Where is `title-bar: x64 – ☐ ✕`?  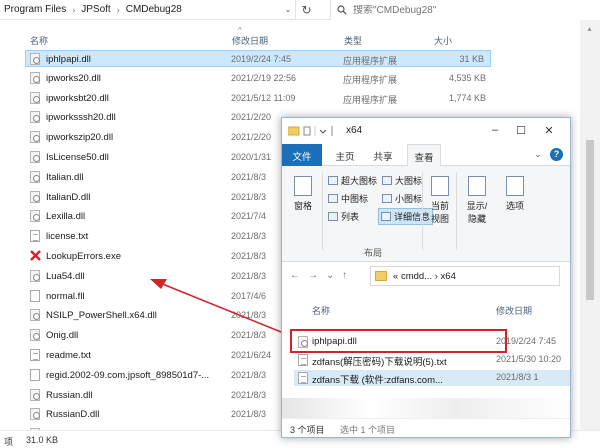
title-bar: x64 – ☐ ✕ is located at coordinates (426, 131).